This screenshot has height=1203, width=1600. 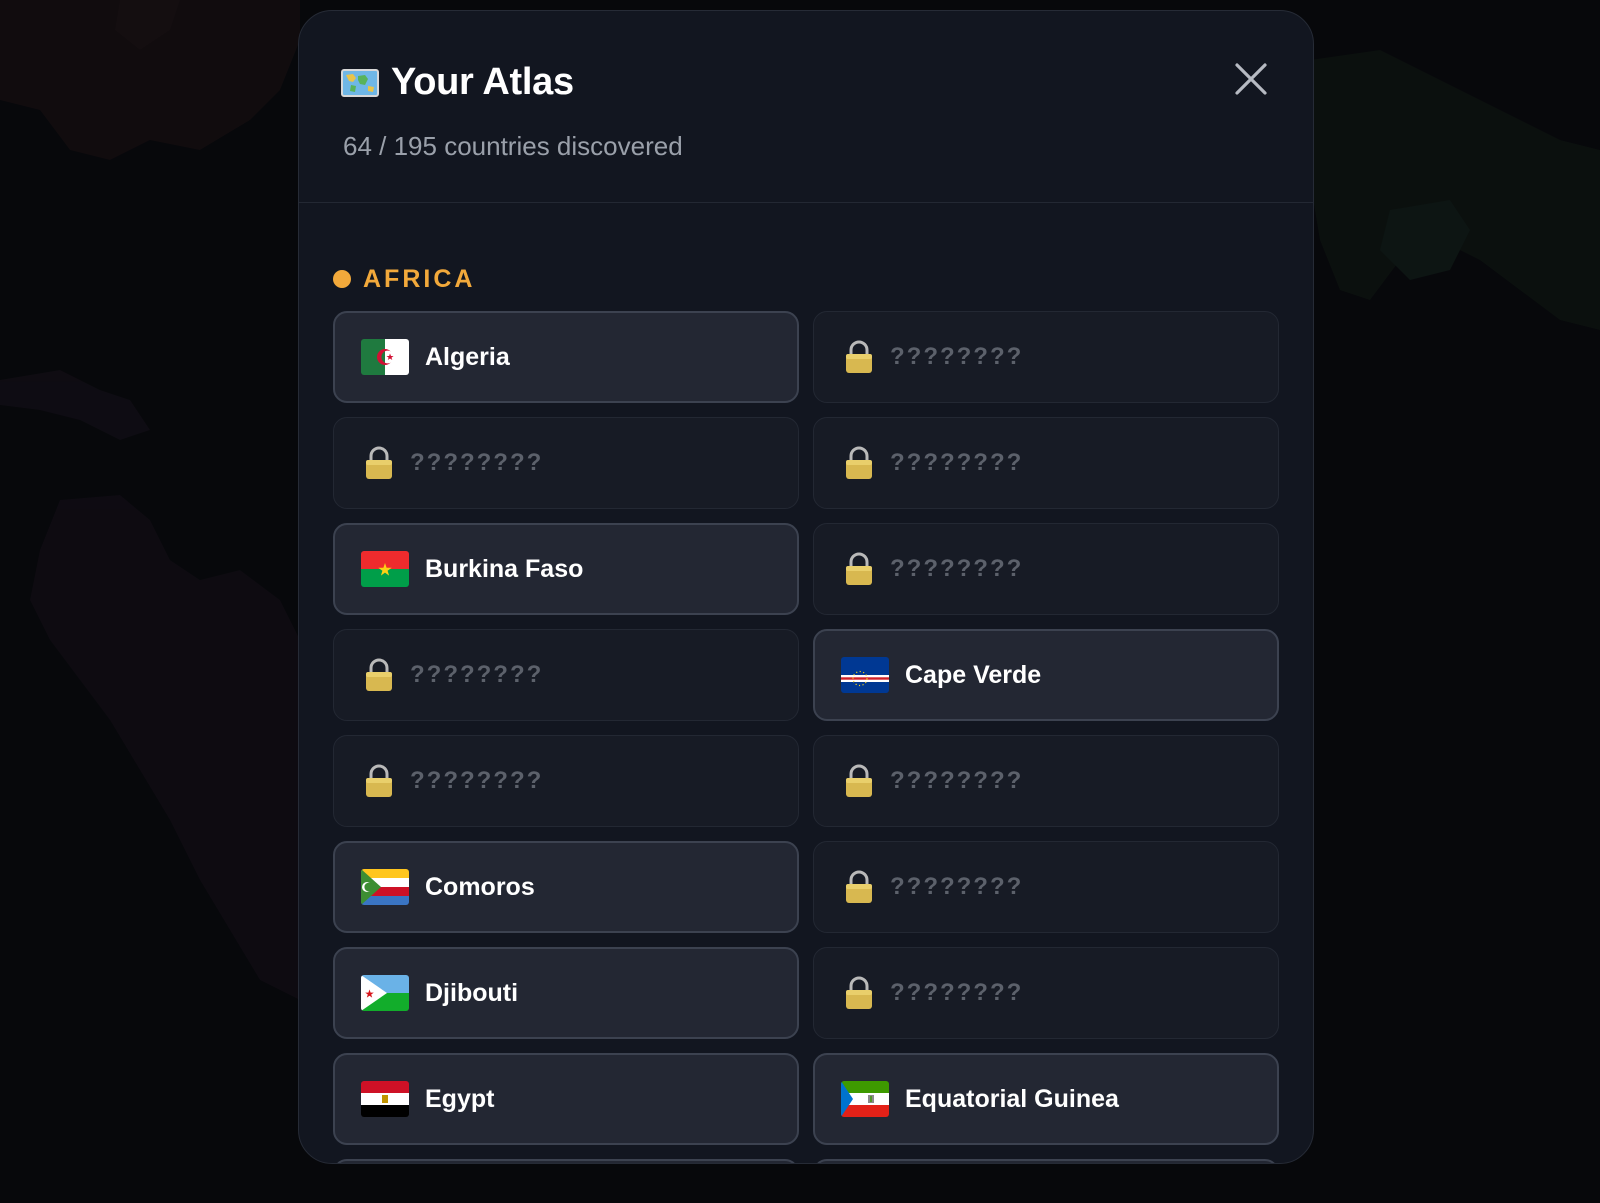 I want to click on modal-header: Your Atlas 64 / 195 countries discovered, so click(x=806, y=107).